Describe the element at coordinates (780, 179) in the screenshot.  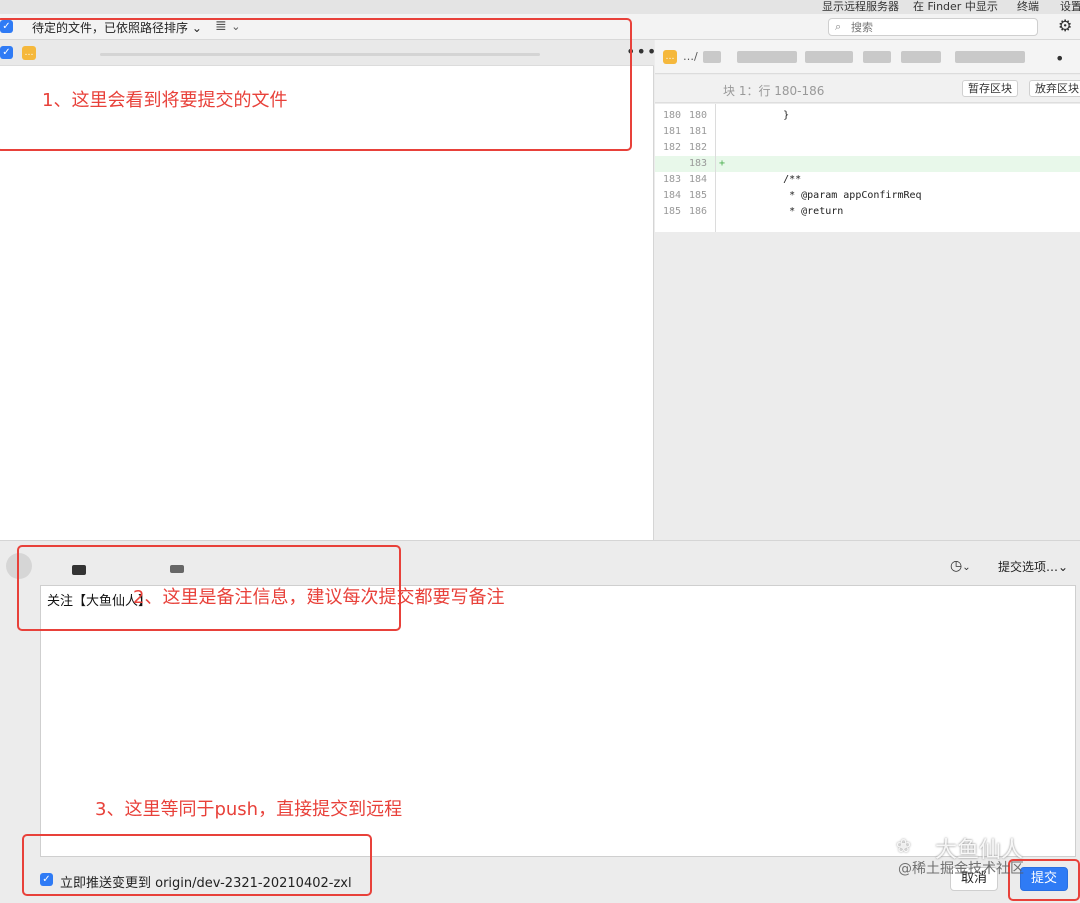
I see `code-text: /**` at that location.